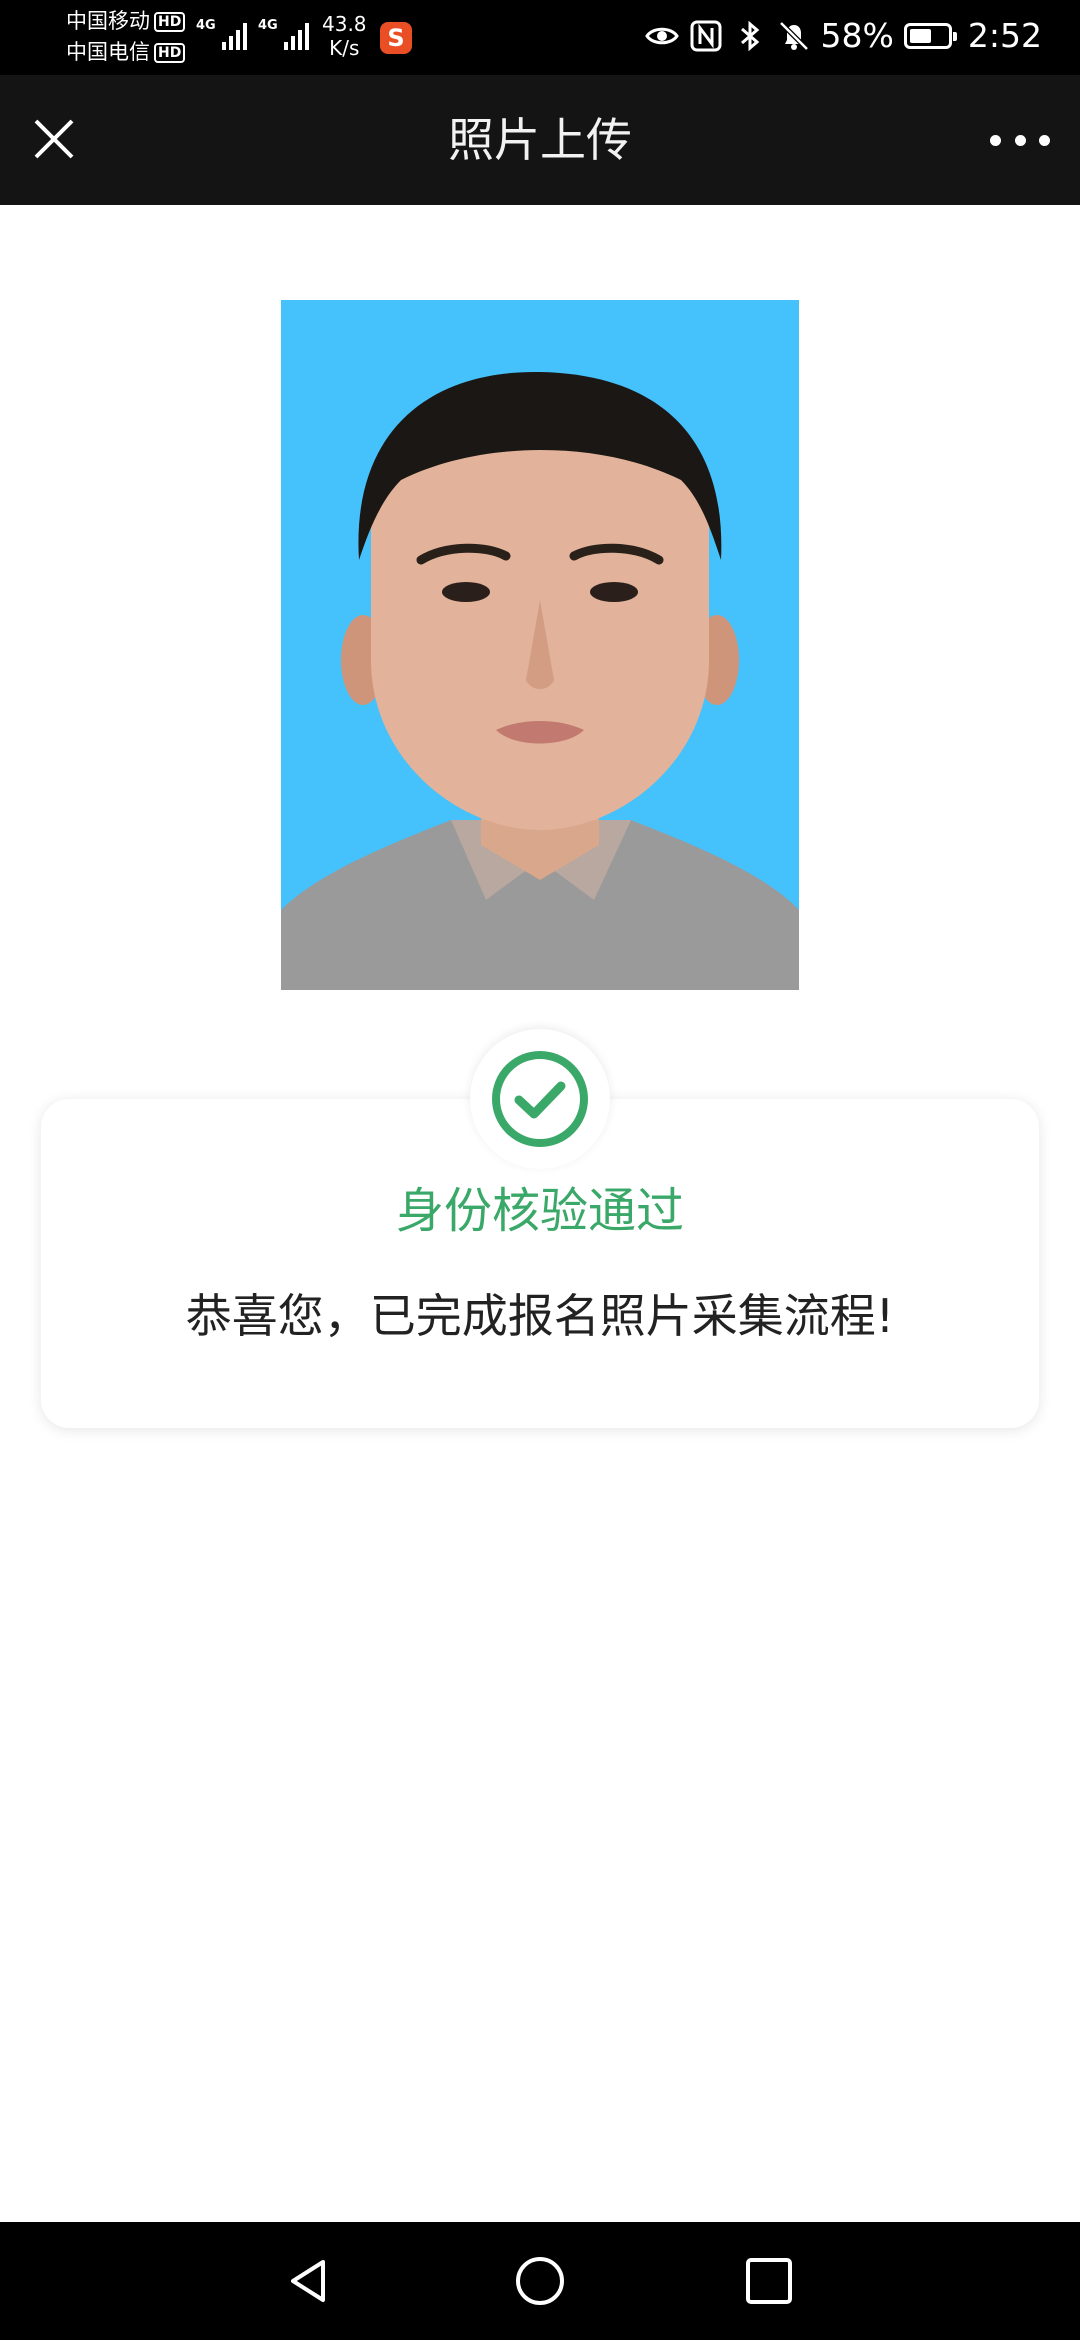  I want to click on page-title: 照片上传, so click(540, 140).